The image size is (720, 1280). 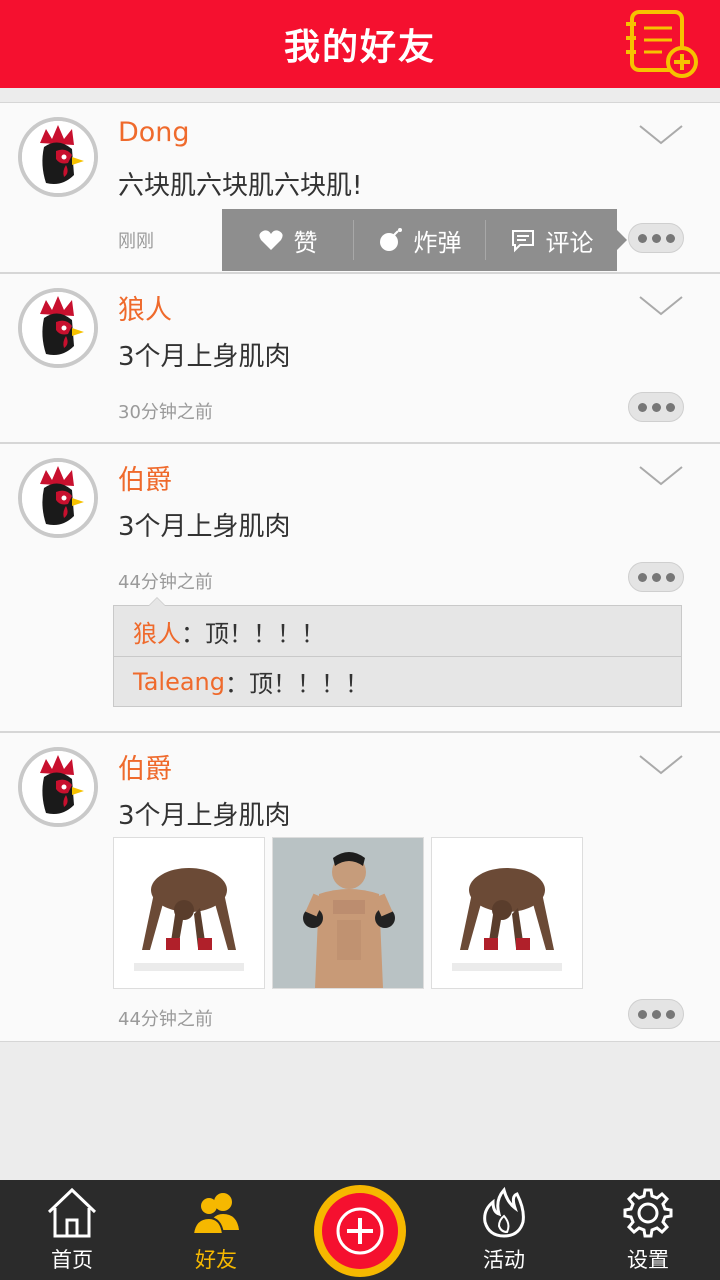 What do you see at coordinates (215, 1214) in the screenshot?
I see `friends-icon` at bounding box center [215, 1214].